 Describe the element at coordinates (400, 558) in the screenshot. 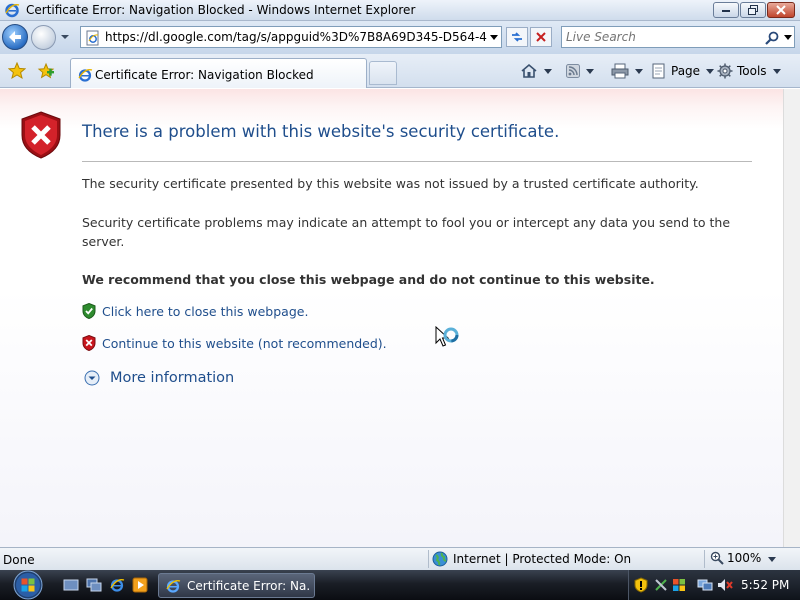

I see `status-bar: Done Internet | Protected Mode: On 100%` at that location.